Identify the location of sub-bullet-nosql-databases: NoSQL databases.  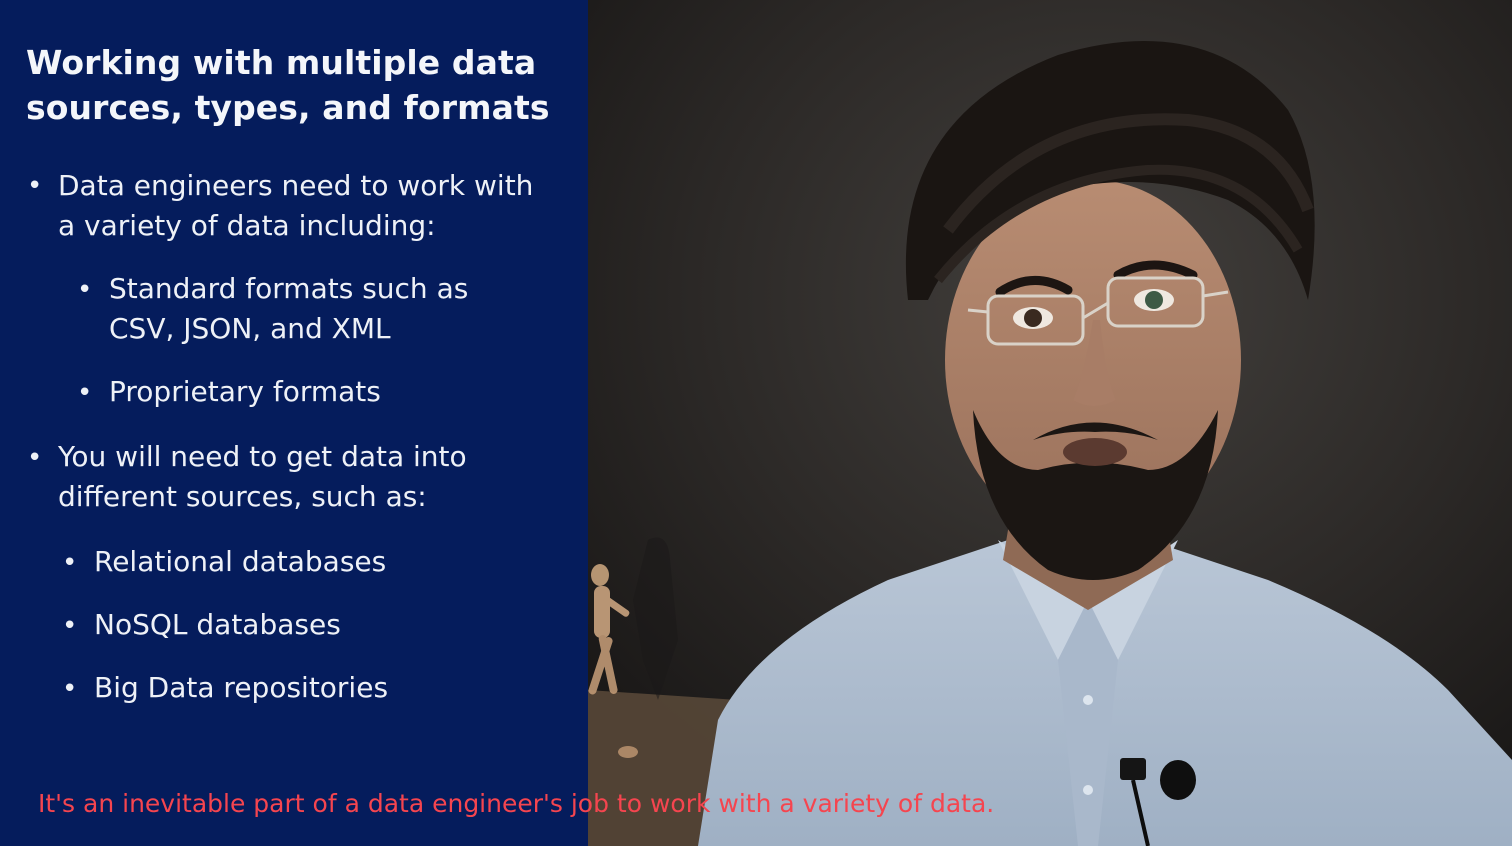
(217, 624).